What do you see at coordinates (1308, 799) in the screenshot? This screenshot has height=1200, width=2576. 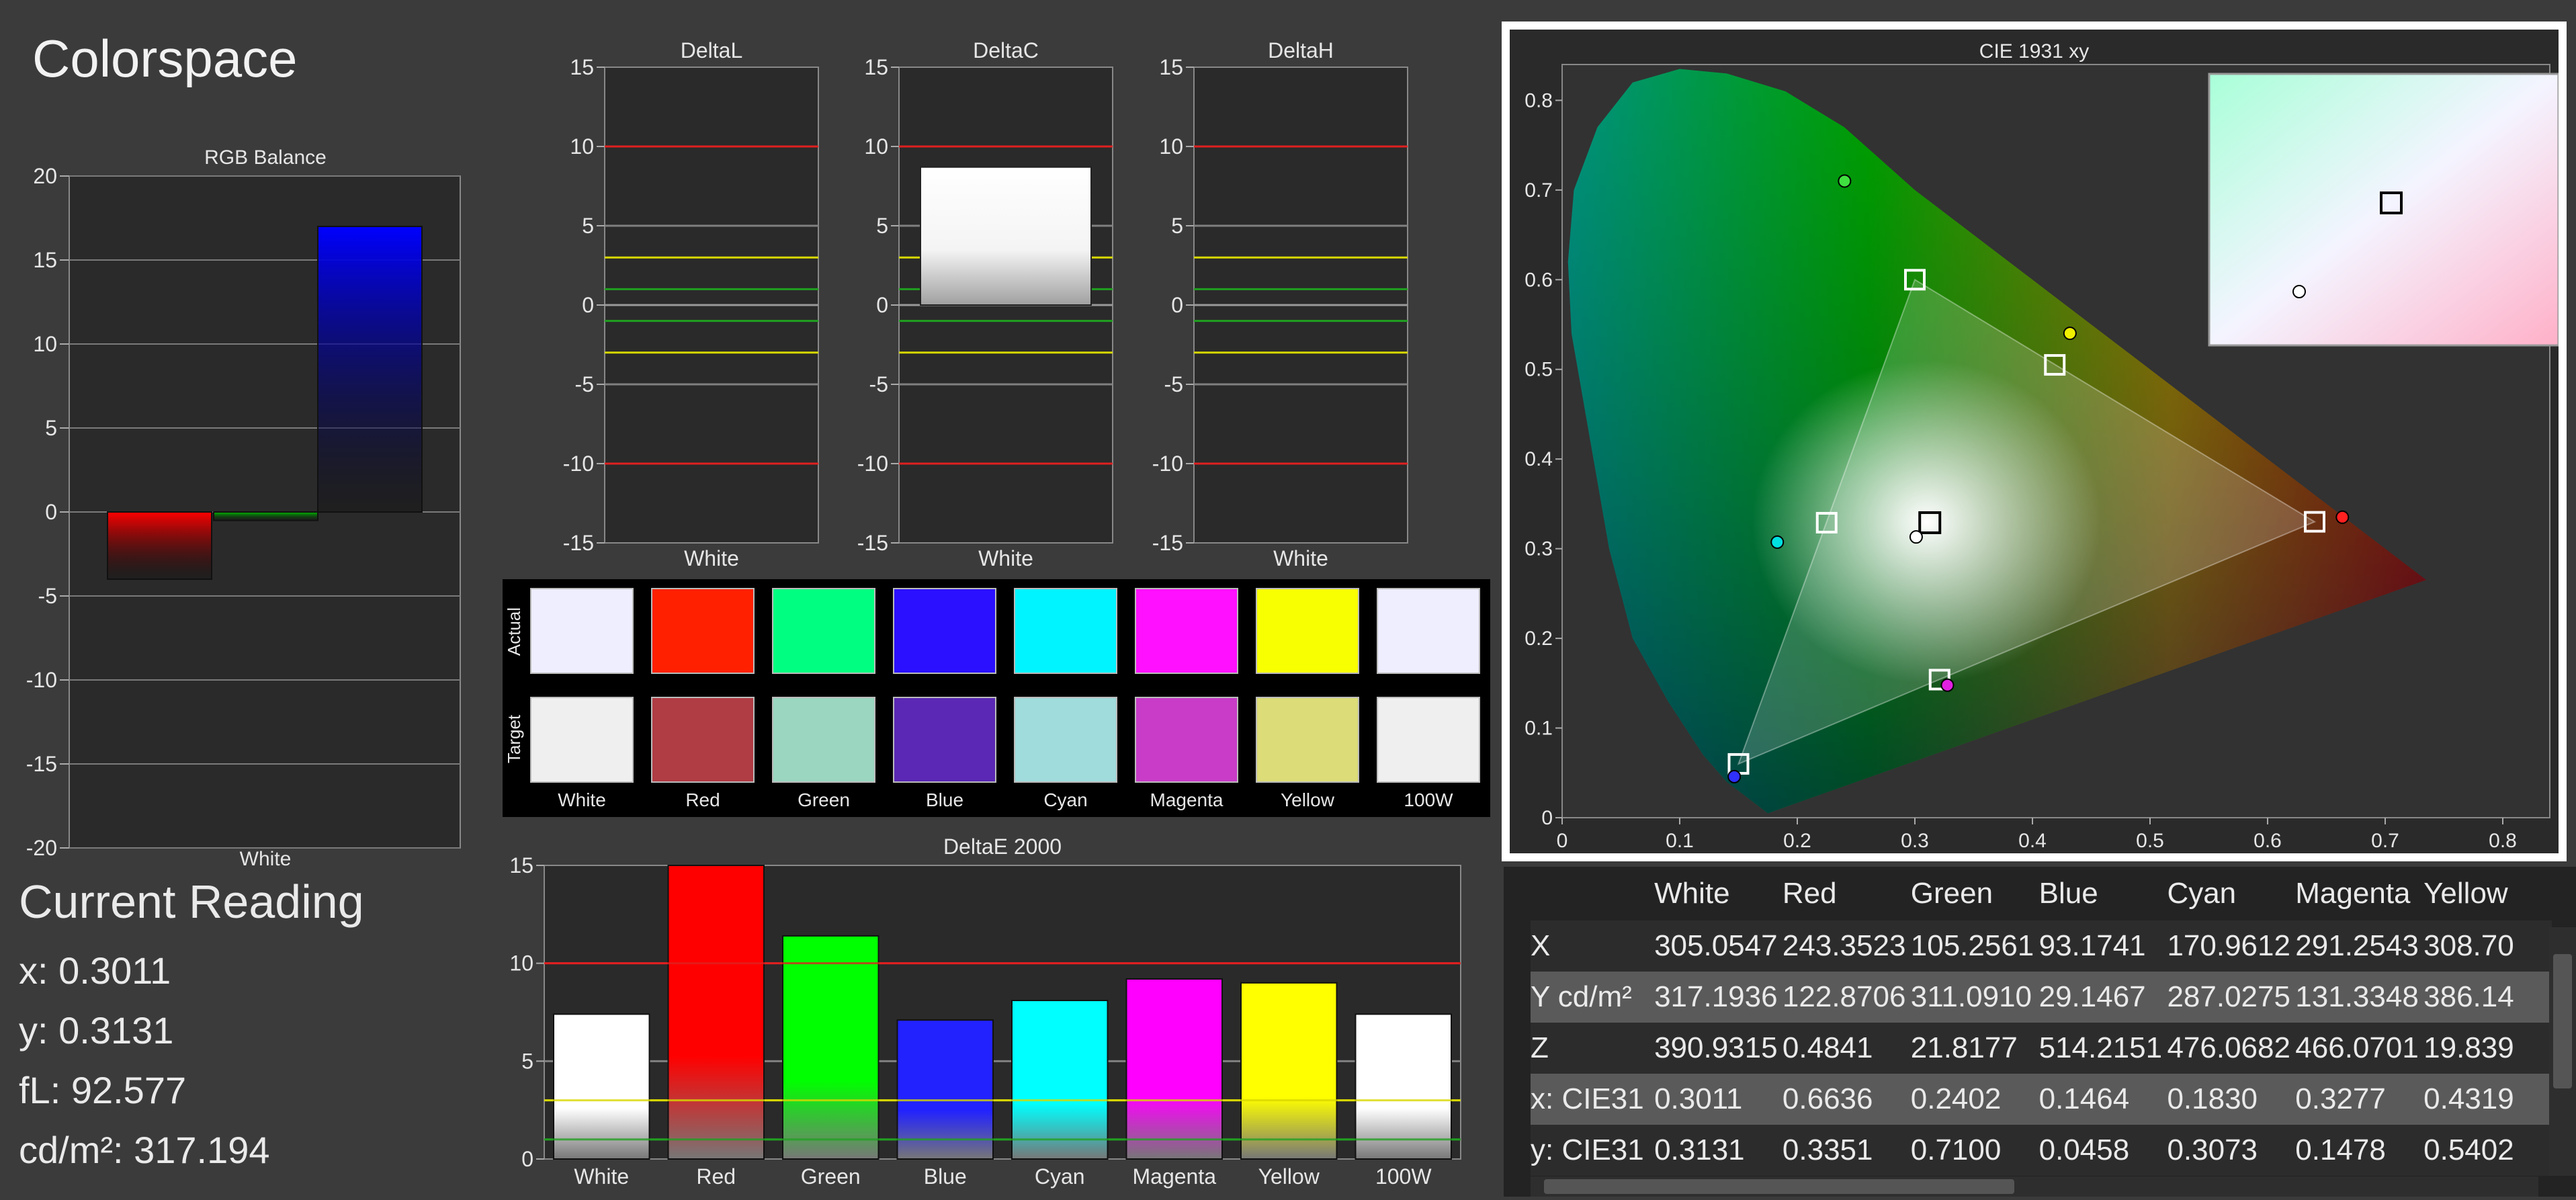 I see `swatch-label: Yellow` at bounding box center [1308, 799].